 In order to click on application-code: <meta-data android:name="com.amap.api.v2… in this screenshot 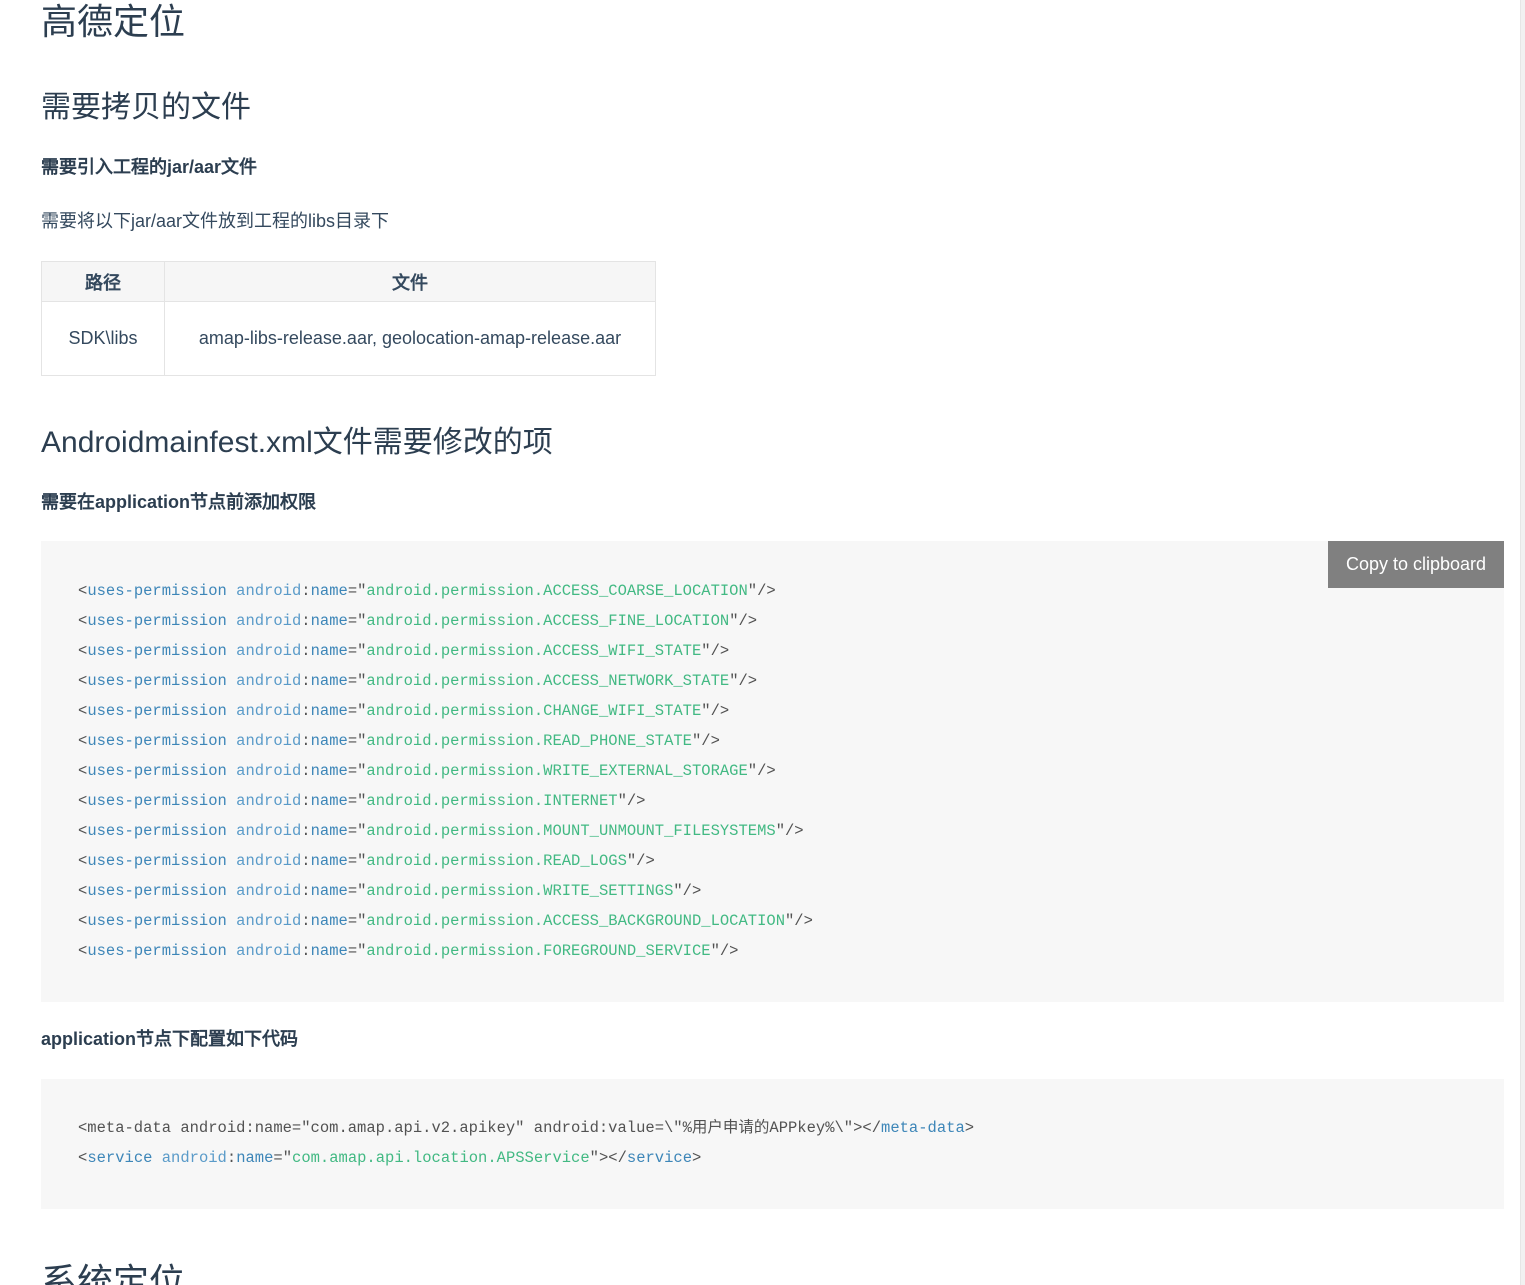, I will do `click(526, 1143)`.